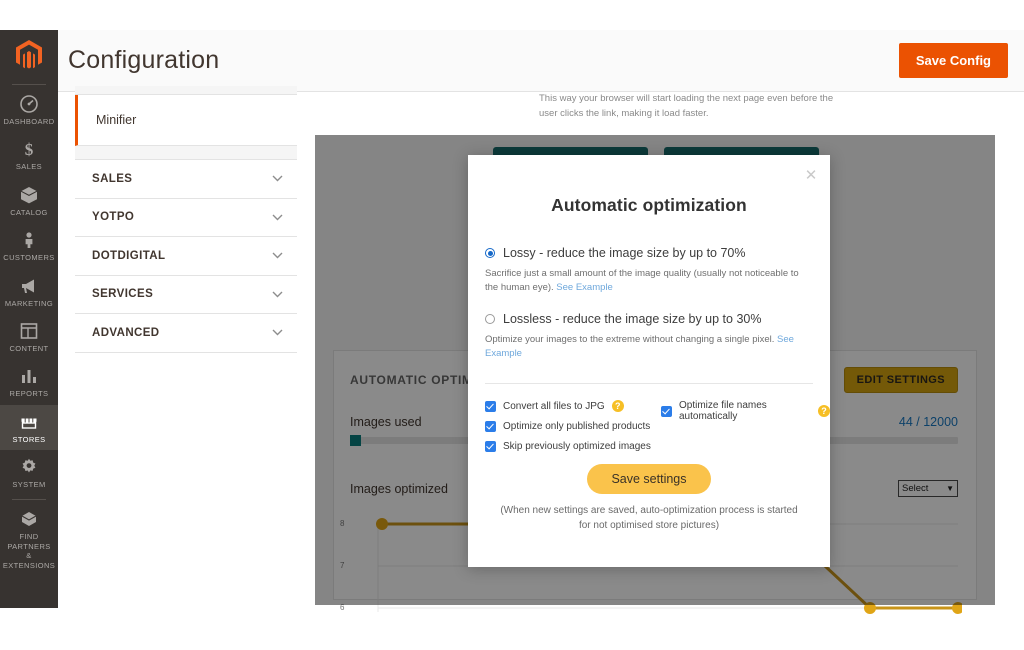  Describe the element at coordinates (490, 446) in the screenshot. I see `checkbox-skip-previously` at that location.